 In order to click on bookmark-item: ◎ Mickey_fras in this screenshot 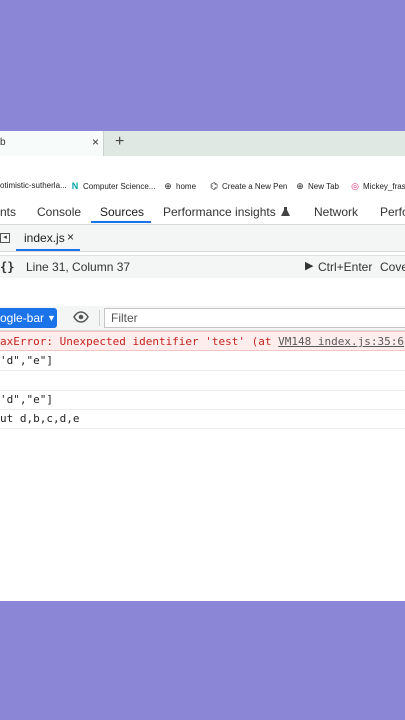, I will do `click(377, 186)`.